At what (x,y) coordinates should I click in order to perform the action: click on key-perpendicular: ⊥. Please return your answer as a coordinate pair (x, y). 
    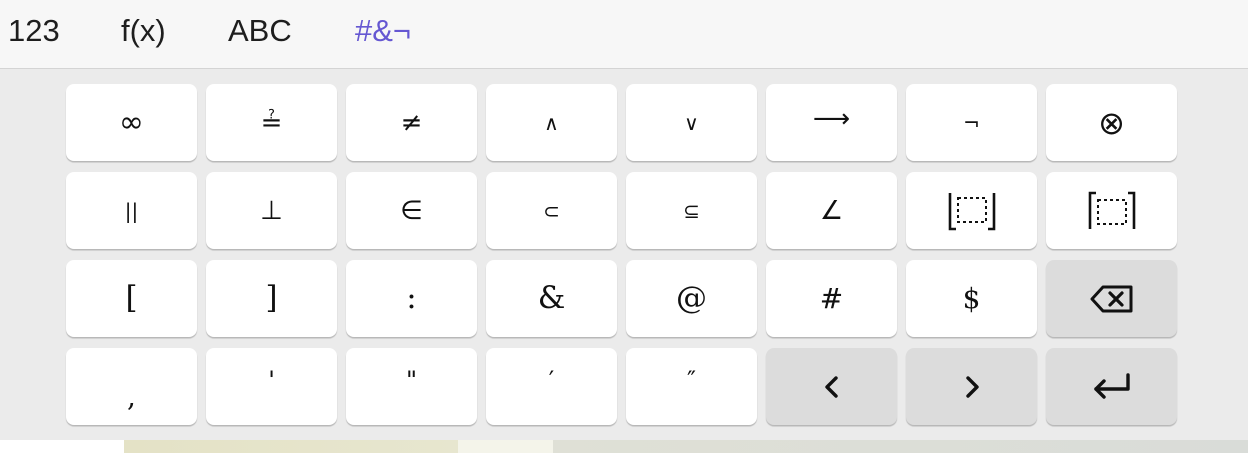
    Looking at the image, I should click on (271, 210).